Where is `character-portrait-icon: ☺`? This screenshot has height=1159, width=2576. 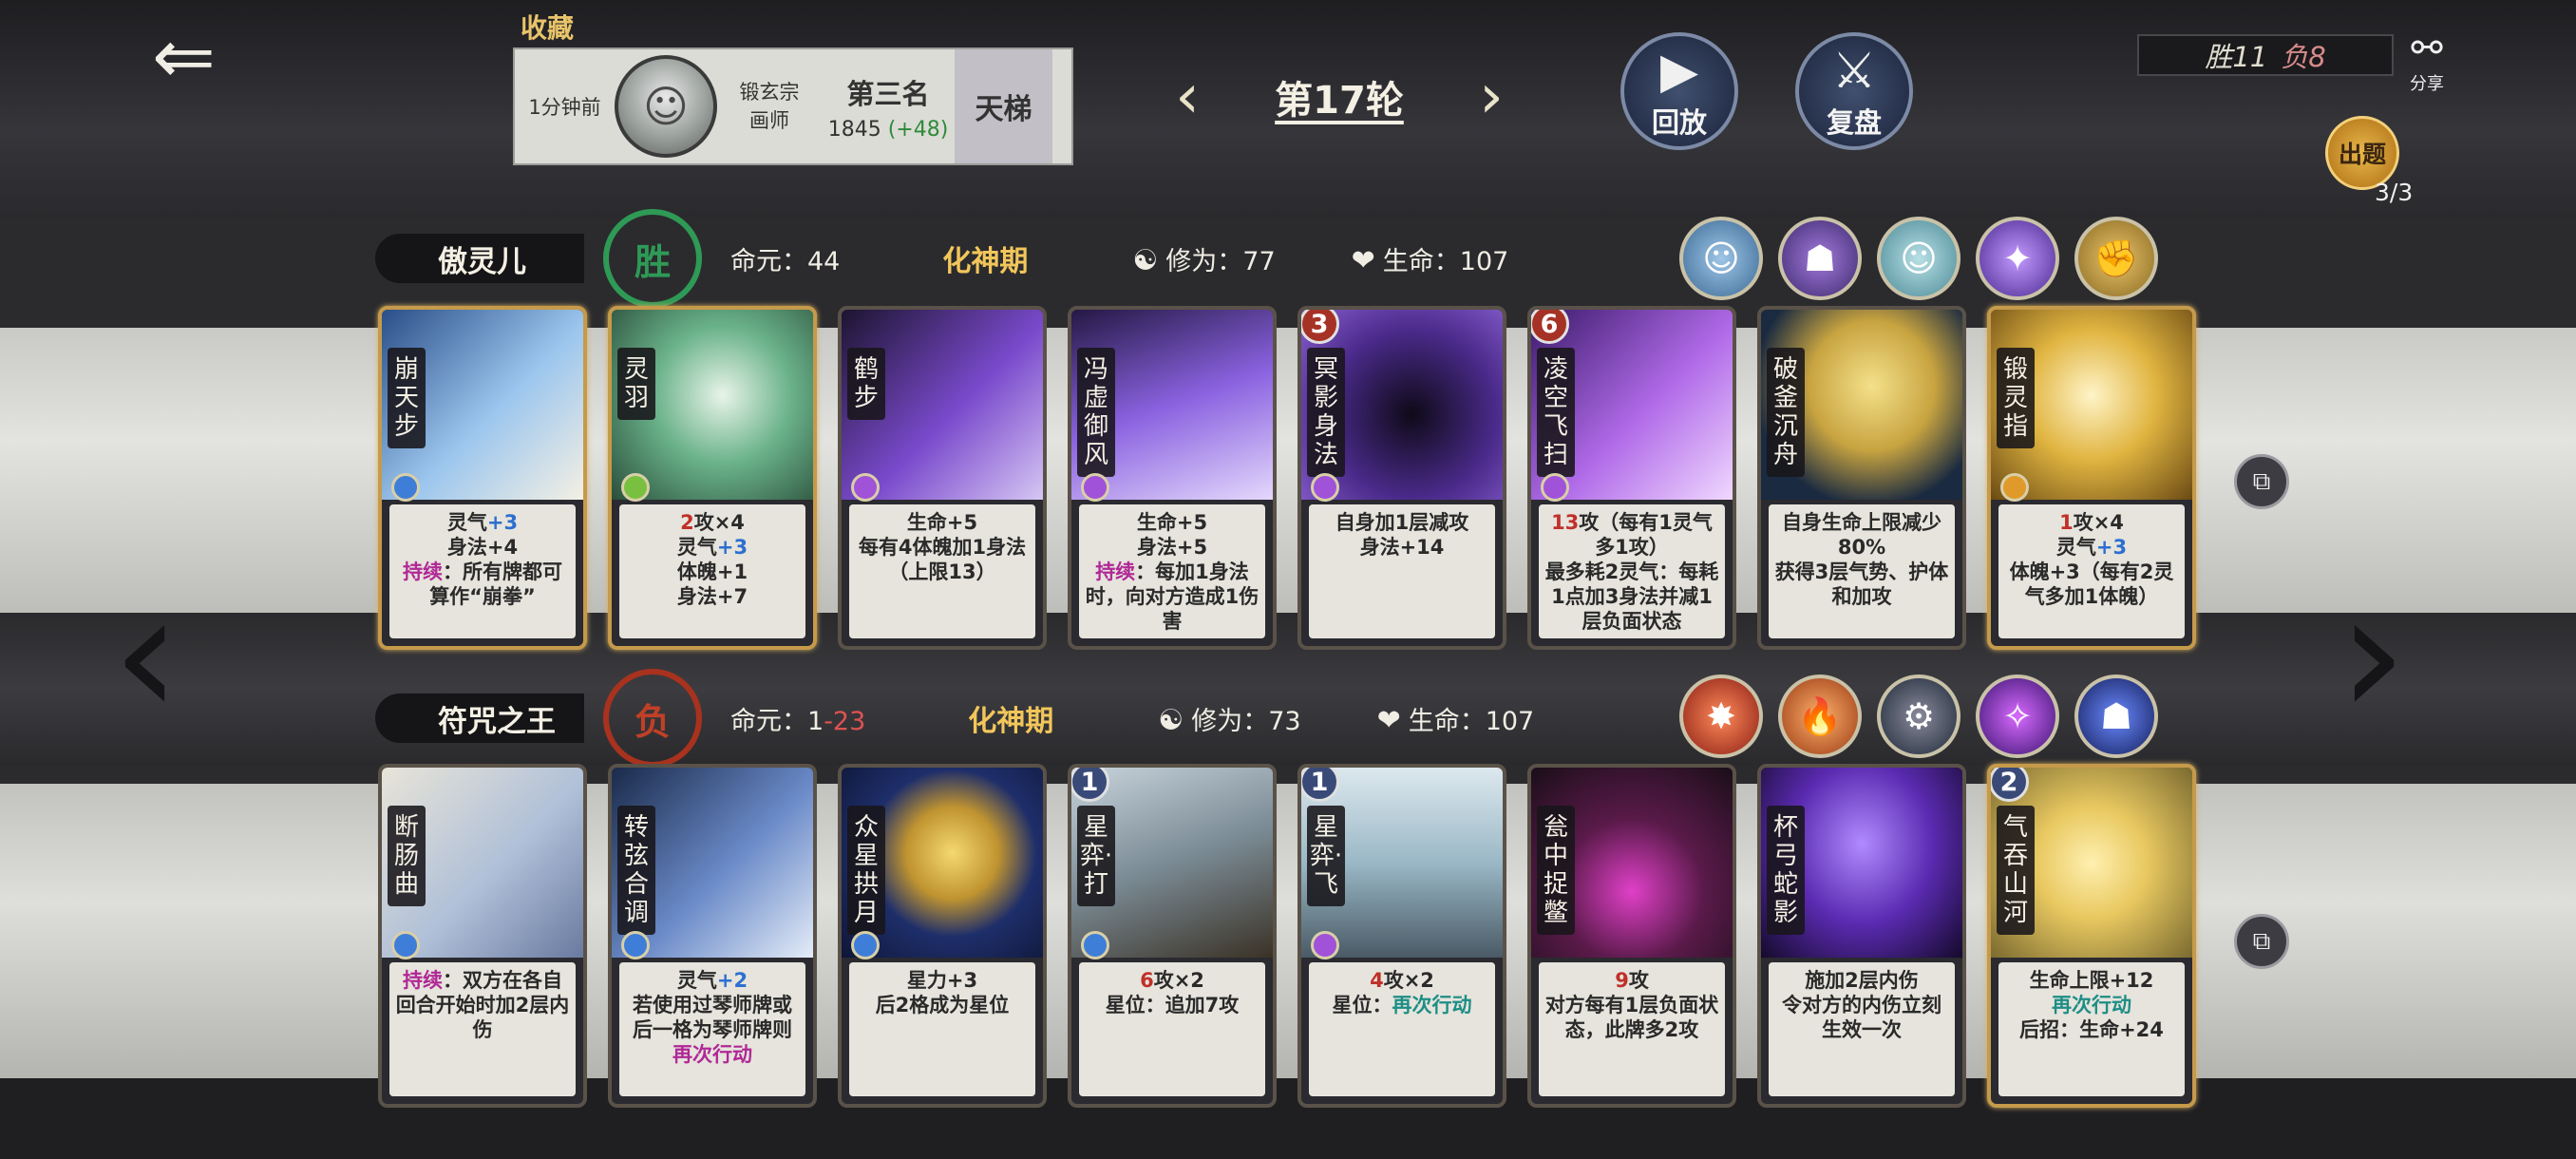
character-portrait-icon: ☺ is located at coordinates (1721, 258).